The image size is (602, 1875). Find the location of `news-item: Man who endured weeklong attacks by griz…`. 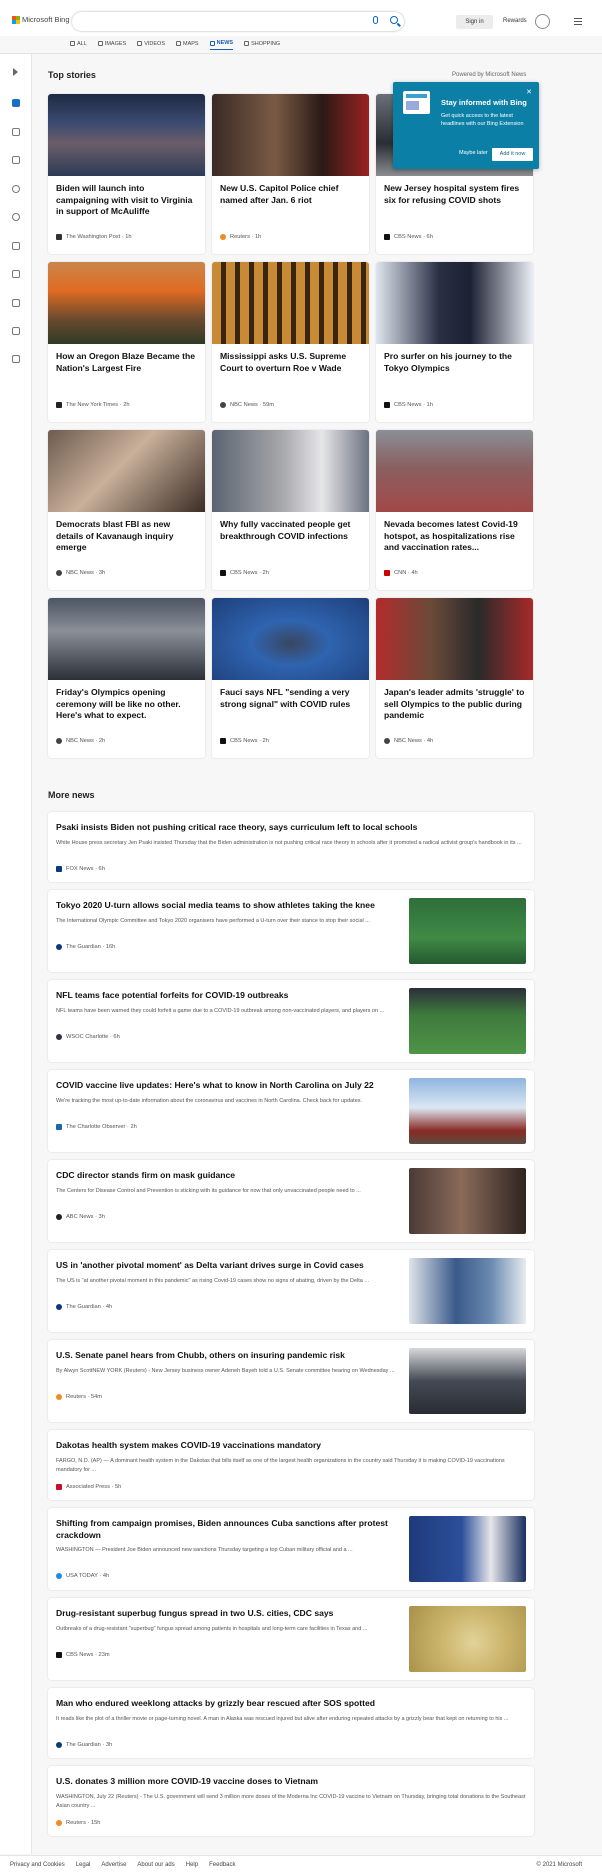

news-item: Man who endured weeklong attacks by griz… is located at coordinates (291, 1723).